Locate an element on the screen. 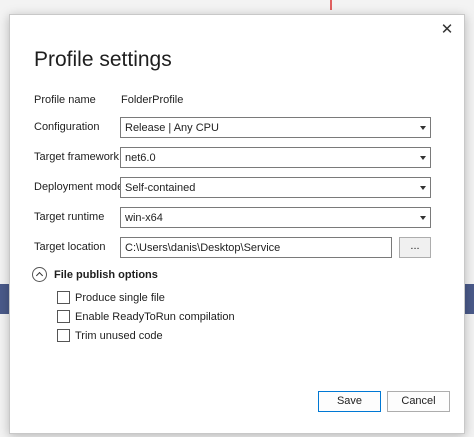 The image size is (474, 437). target-location-input is located at coordinates (256, 247).